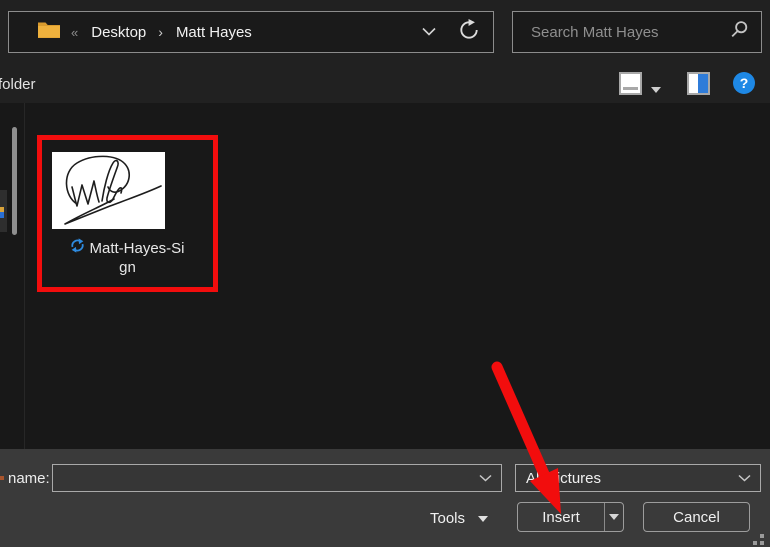 The height and width of the screenshot is (547, 770). I want to click on file-thumbnail, so click(108, 190).